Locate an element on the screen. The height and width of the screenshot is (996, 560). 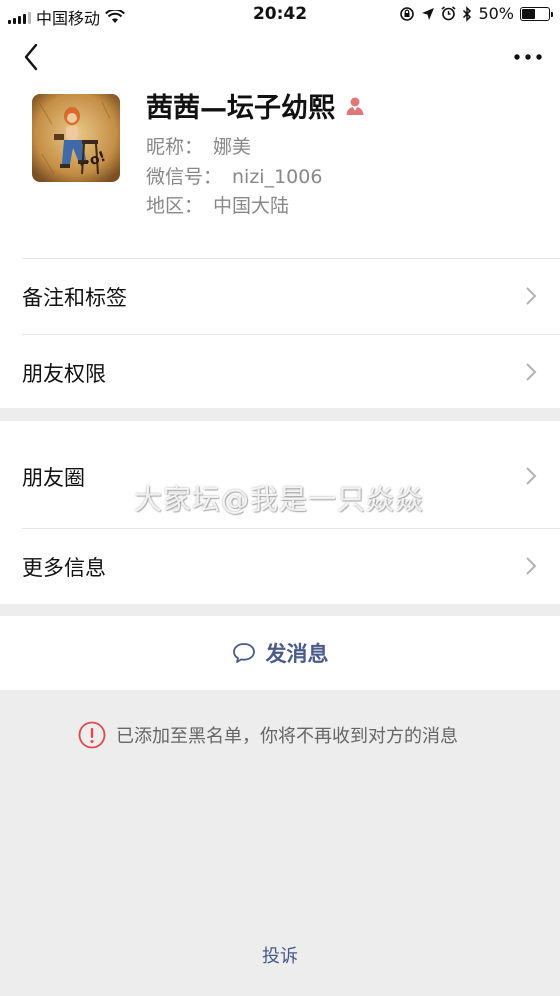
screen-lock-icon is located at coordinates (407, 13).